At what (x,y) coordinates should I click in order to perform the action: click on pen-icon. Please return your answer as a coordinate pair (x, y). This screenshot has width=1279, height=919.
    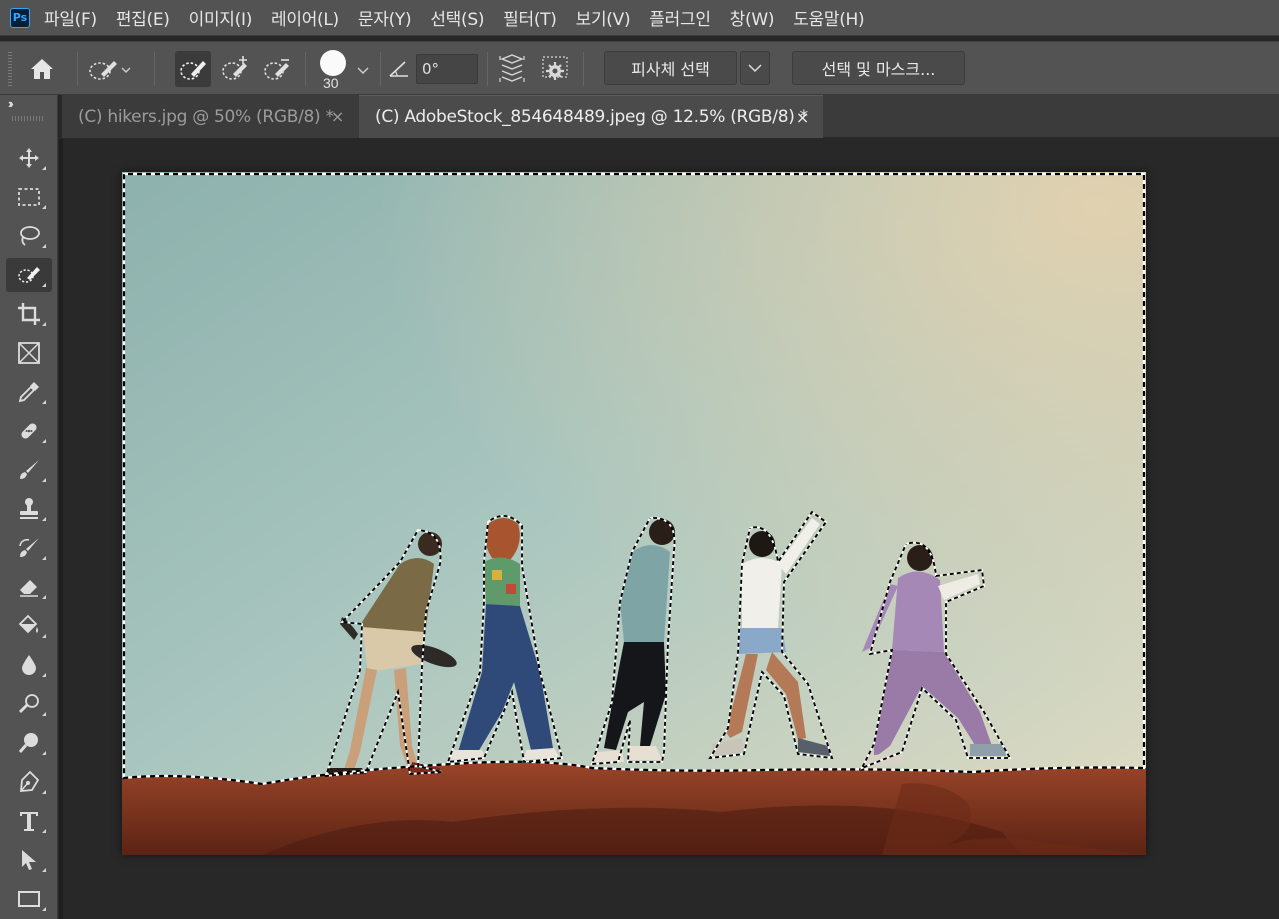
    Looking at the image, I should click on (30, 781).